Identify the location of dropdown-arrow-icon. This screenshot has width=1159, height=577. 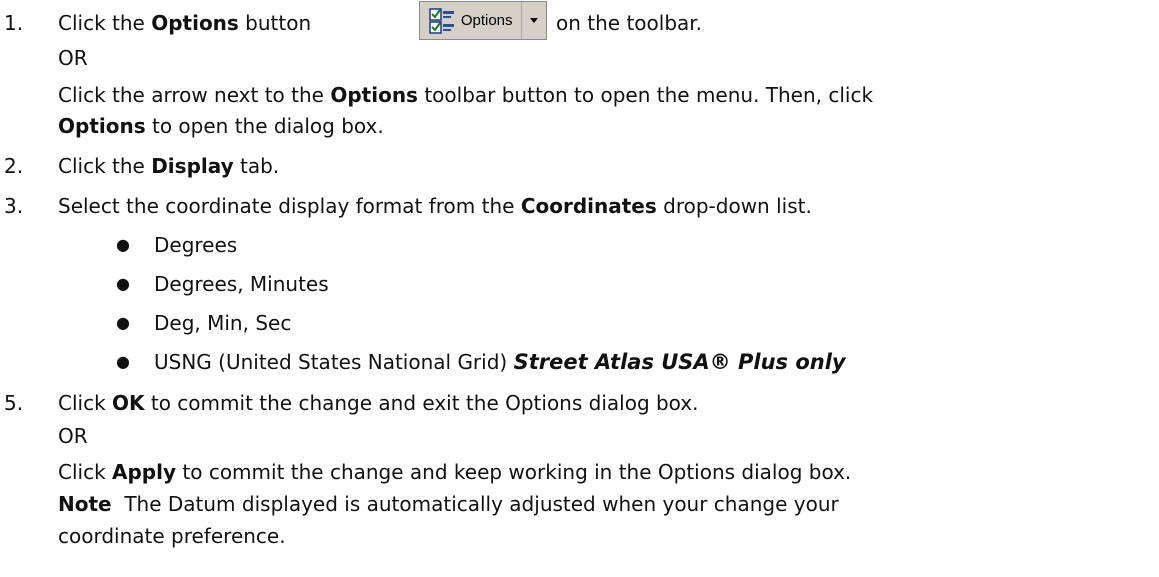
(534, 20).